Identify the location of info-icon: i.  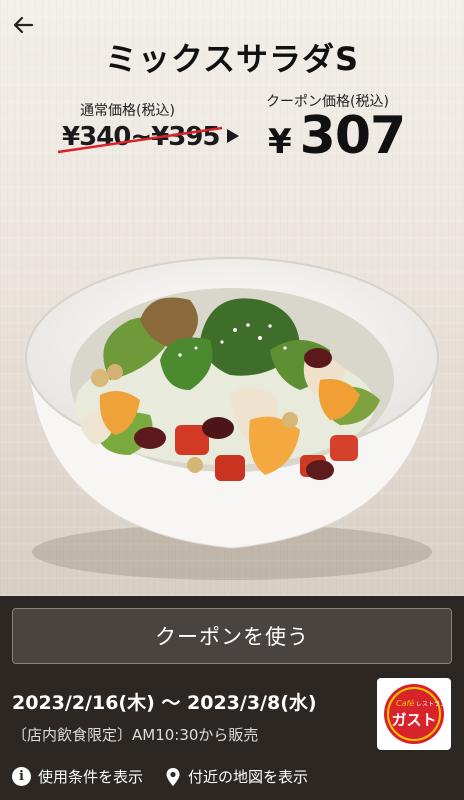
(21, 776).